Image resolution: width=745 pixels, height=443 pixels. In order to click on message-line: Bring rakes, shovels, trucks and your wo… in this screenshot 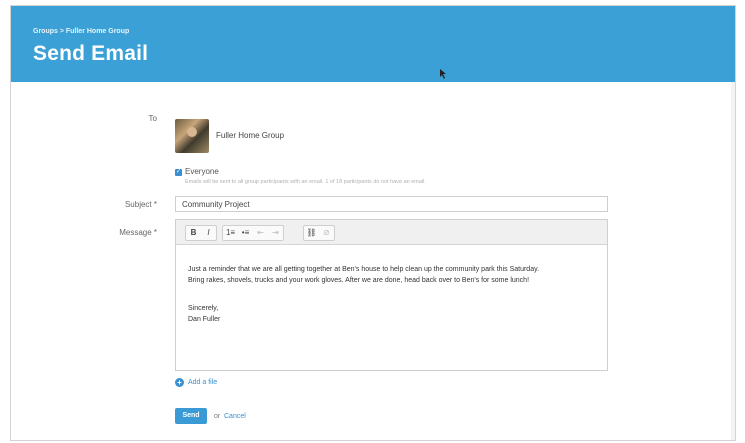, I will do `click(359, 280)`.